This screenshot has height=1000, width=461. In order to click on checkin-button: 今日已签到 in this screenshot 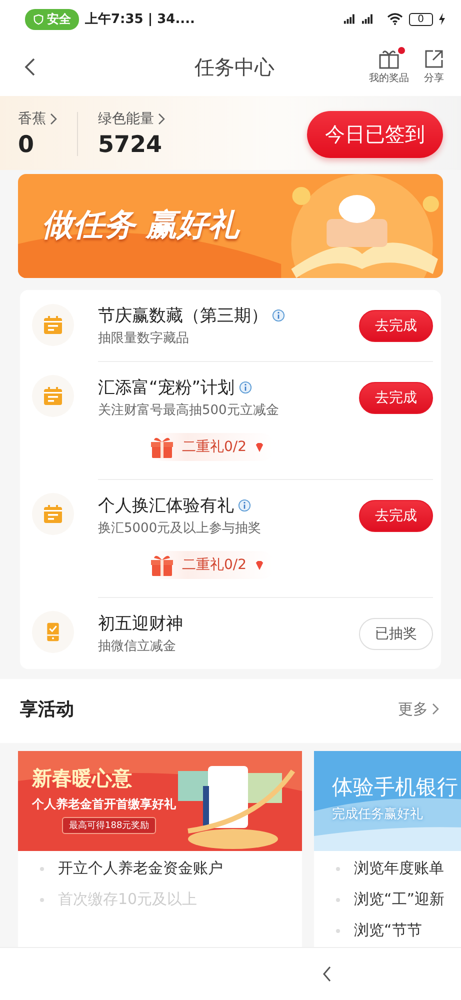, I will do `click(375, 134)`.